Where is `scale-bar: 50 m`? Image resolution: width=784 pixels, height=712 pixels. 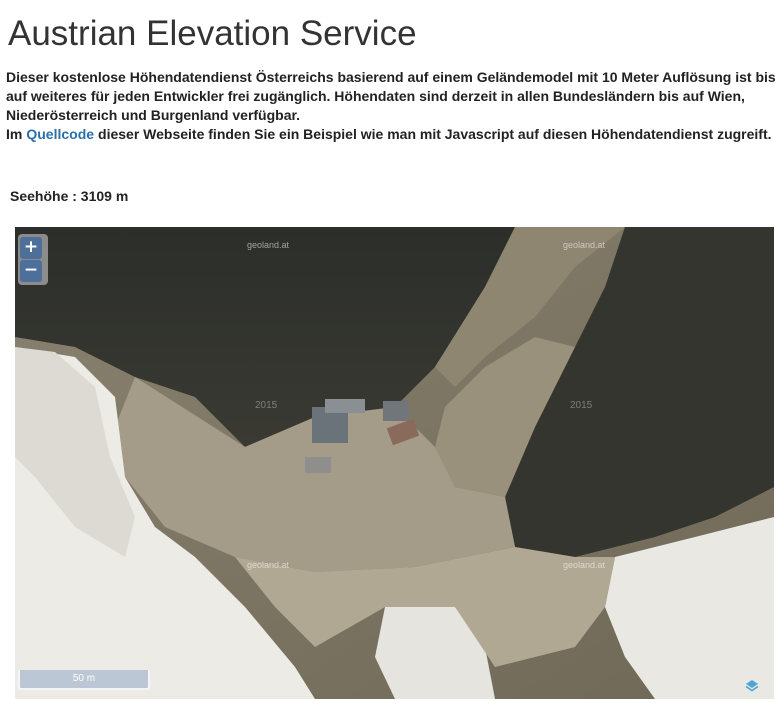
scale-bar: 50 m is located at coordinates (84, 680).